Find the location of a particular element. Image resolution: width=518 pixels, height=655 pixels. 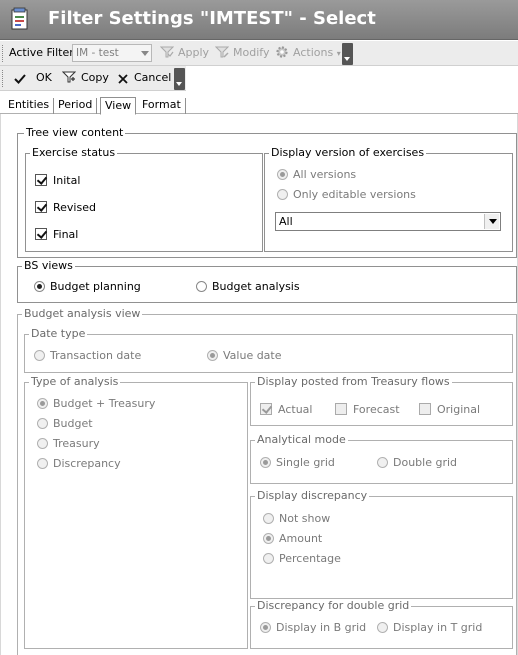

bs-views-label: BS views is located at coordinates (48, 266).